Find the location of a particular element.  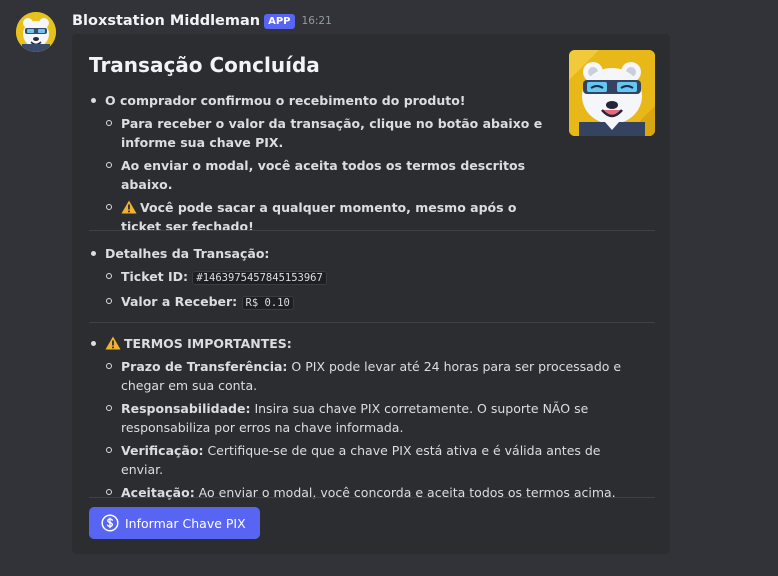

term-label: Prazo de Transferência: is located at coordinates (204, 366).